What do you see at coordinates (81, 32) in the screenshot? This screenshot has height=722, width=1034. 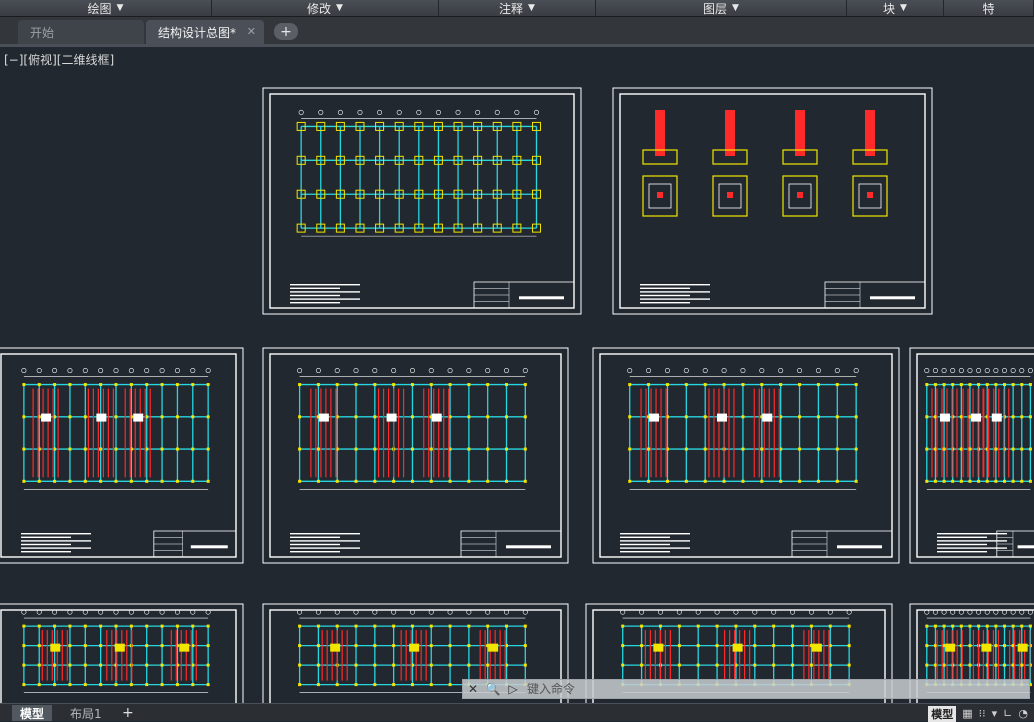 I see `tab-start: 开始` at bounding box center [81, 32].